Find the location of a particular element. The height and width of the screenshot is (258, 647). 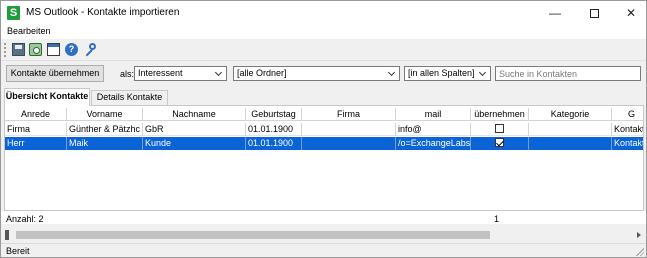

scroll-position-marker is located at coordinates (7, 235).